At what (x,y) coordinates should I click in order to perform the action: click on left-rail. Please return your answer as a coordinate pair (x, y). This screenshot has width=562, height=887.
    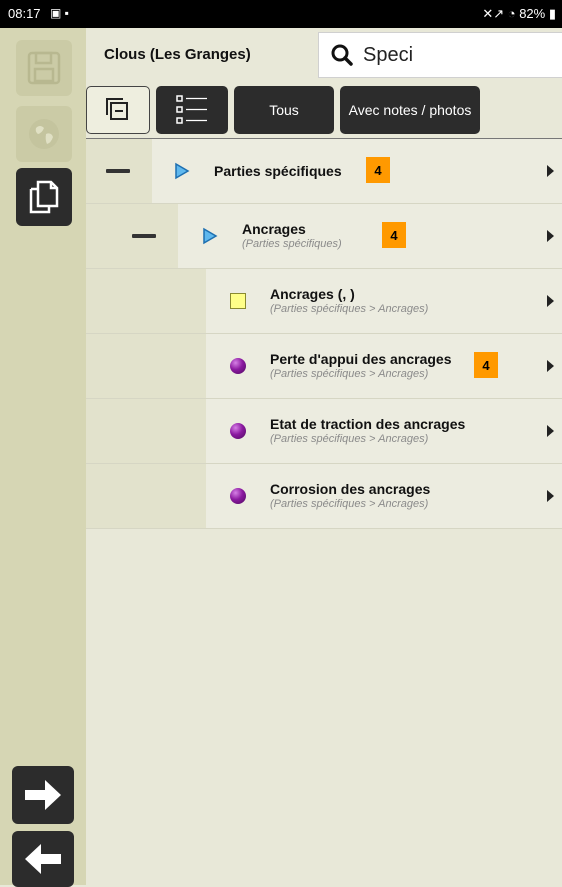
    Looking at the image, I should click on (43, 457).